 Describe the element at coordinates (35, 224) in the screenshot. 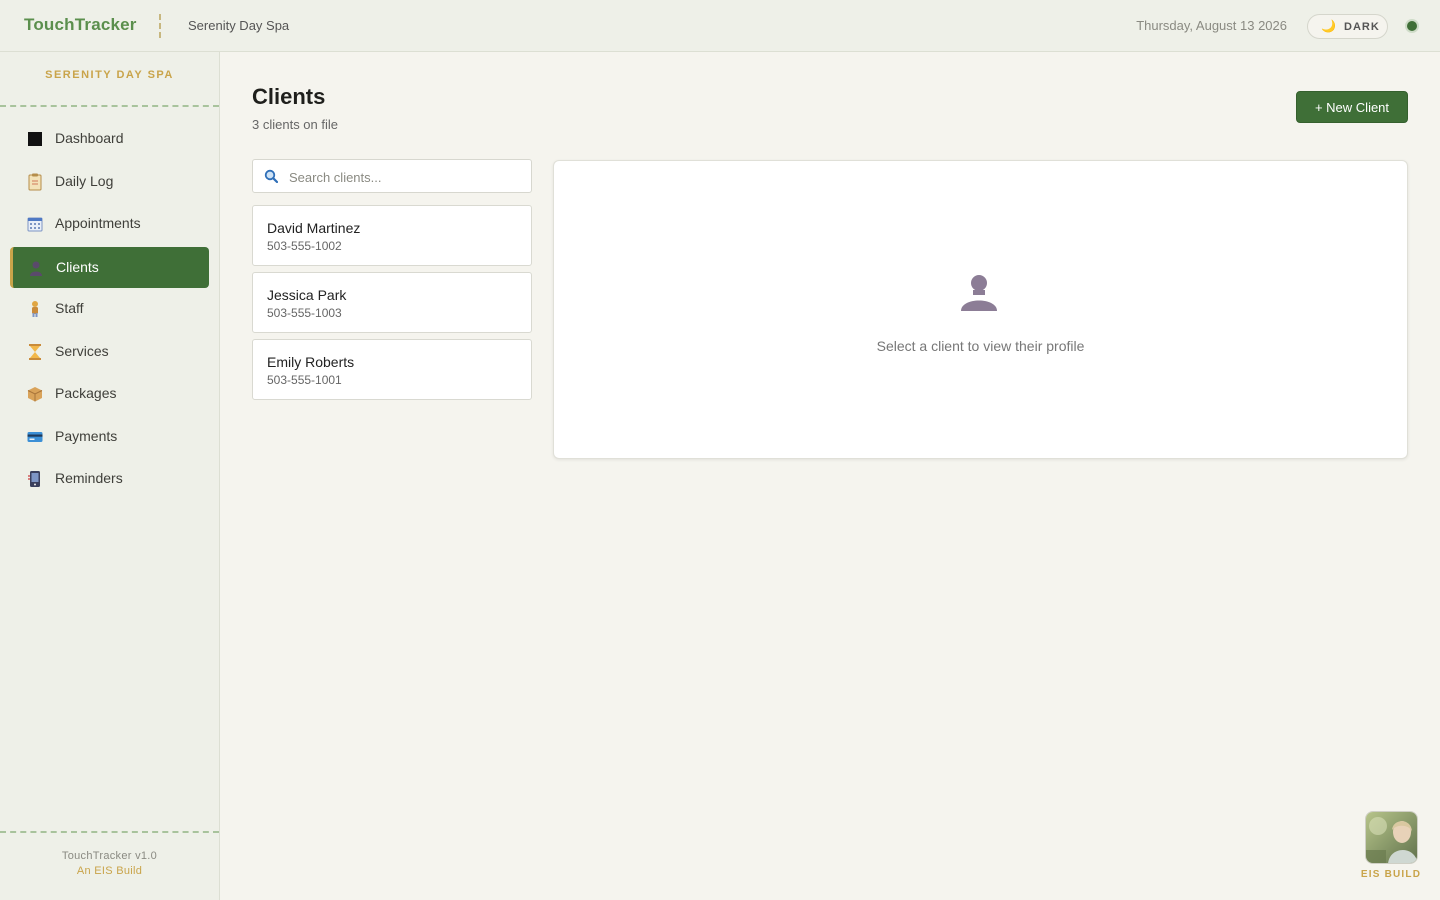

I see `calendar-icon` at that location.